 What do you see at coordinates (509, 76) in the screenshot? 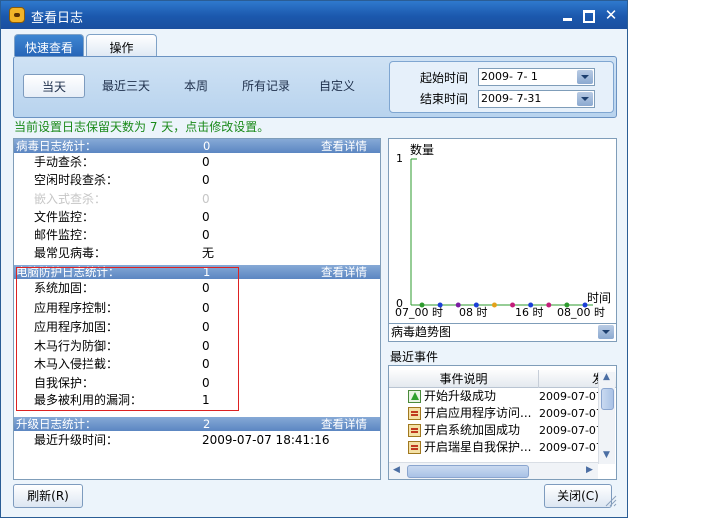
I see `start-time-value: 2009- 7- 1` at bounding box center [509, 76].